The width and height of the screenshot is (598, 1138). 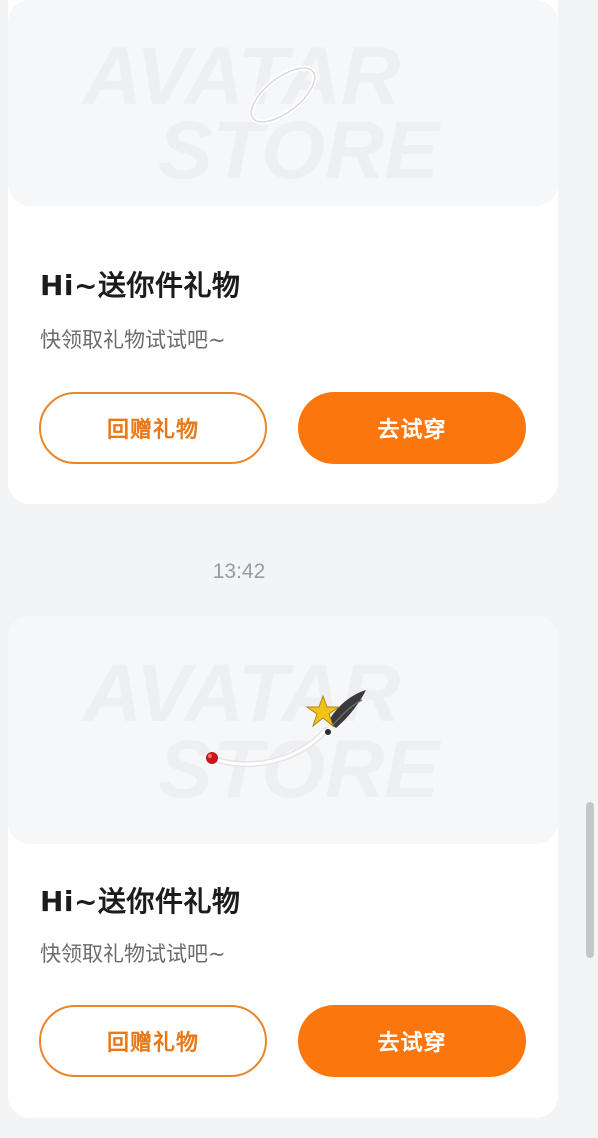 I want to click on message-timestamp: 13:42, so click(x=239, y=571).